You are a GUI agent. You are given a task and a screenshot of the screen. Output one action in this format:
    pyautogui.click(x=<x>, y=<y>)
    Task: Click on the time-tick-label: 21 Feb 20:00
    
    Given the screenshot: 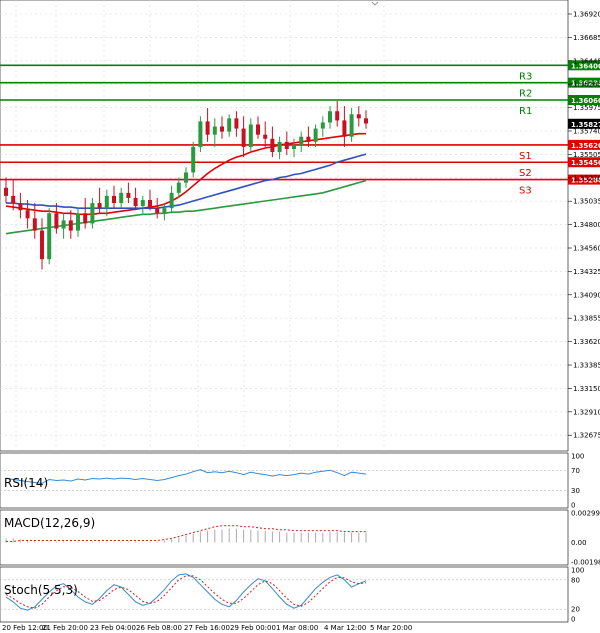 What is the action you would take?
    pyautogui.click(x=65, y=628)
    